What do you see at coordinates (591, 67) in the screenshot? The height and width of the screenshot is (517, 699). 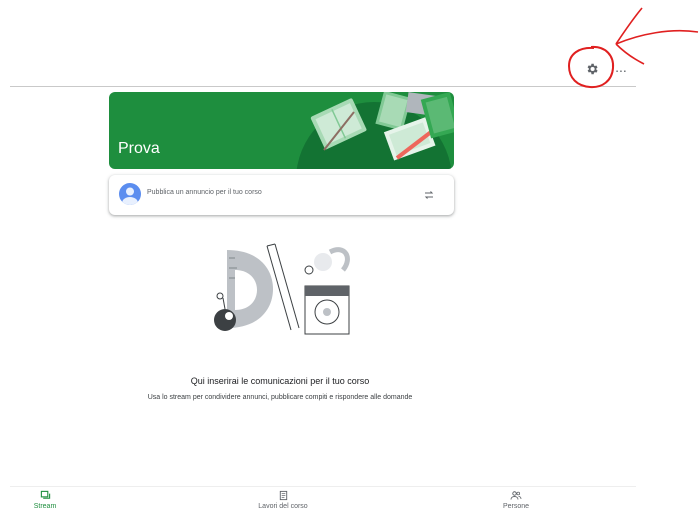 I see `annotation-circle` at bounding box center [591, 67].